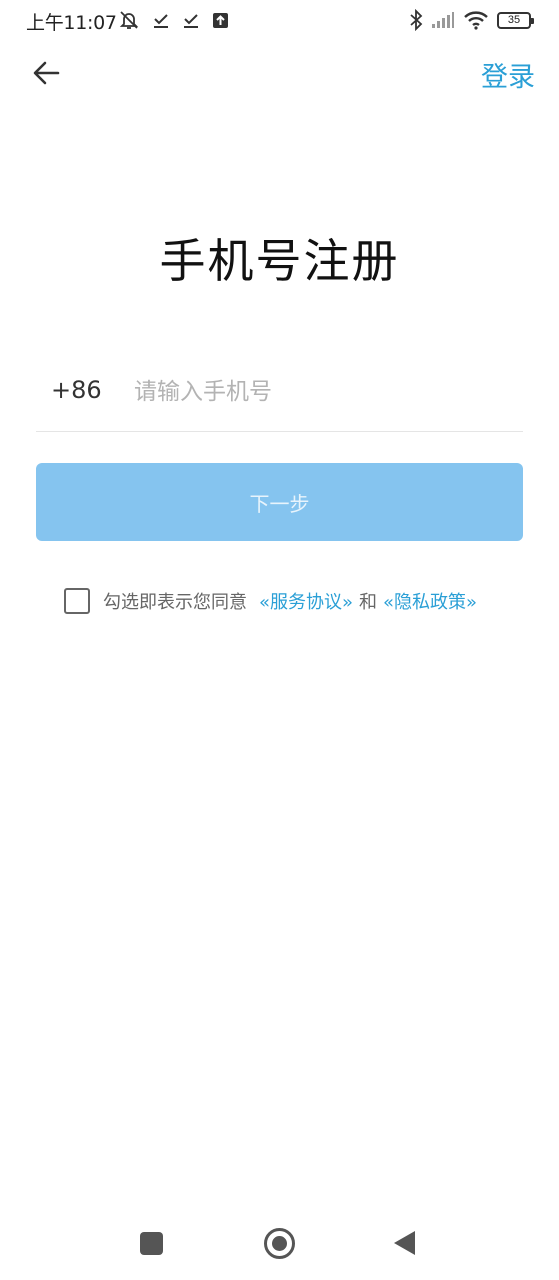 This screenshot has height=1280, width=559. What do you see at coordinates (175, 602) in the screenshot?
I see `agreement-text: 勾选即表示您同意` at bounding box center [175, 602].